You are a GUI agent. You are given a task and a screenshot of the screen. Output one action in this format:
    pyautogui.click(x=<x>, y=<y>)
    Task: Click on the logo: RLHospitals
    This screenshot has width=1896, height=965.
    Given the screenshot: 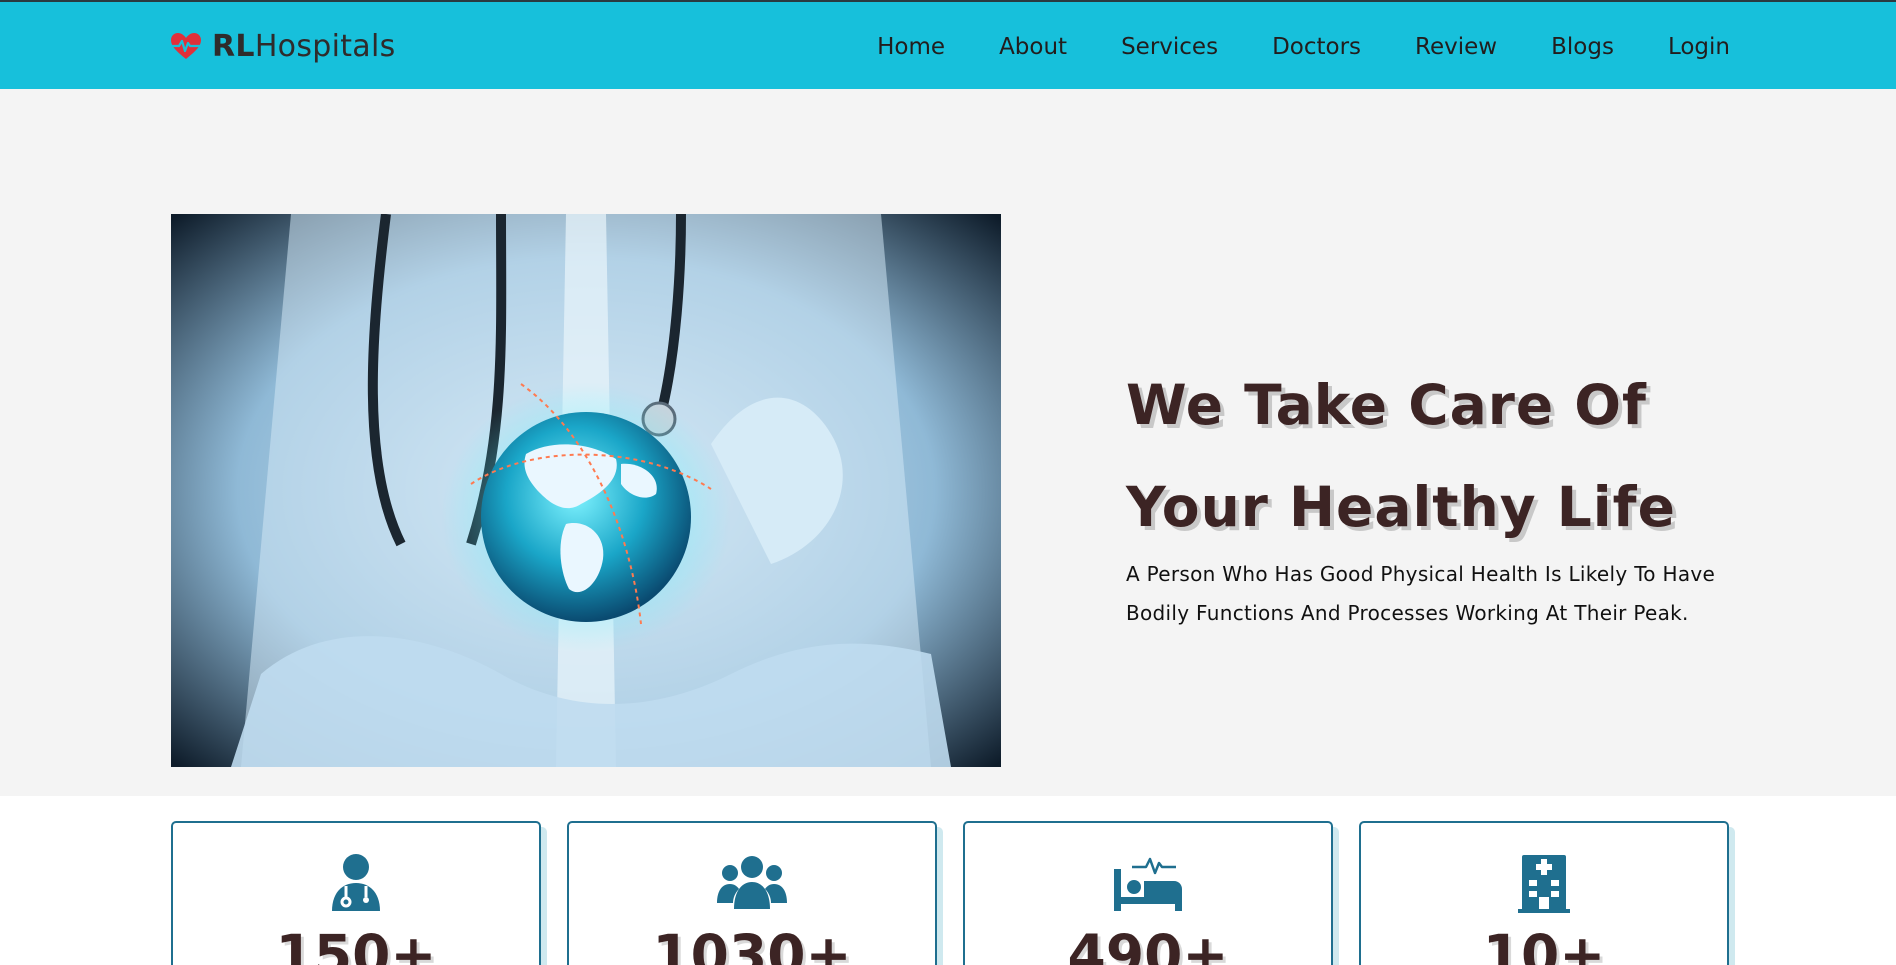 What is the action you would take?
    pyautogui.click(x=283, y=46)
    